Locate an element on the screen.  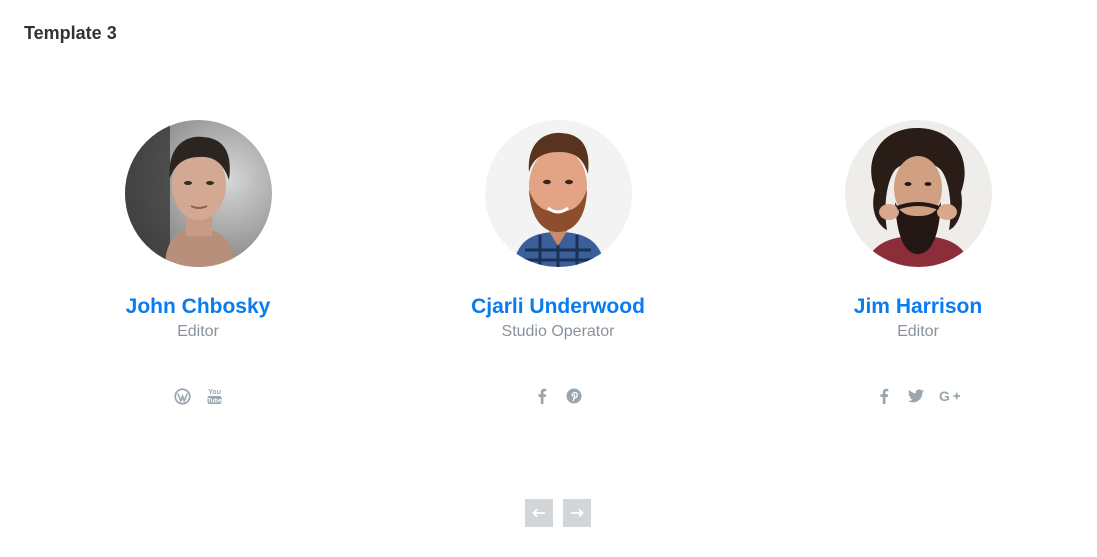
social-links: G is located at coordinates (917, 396).